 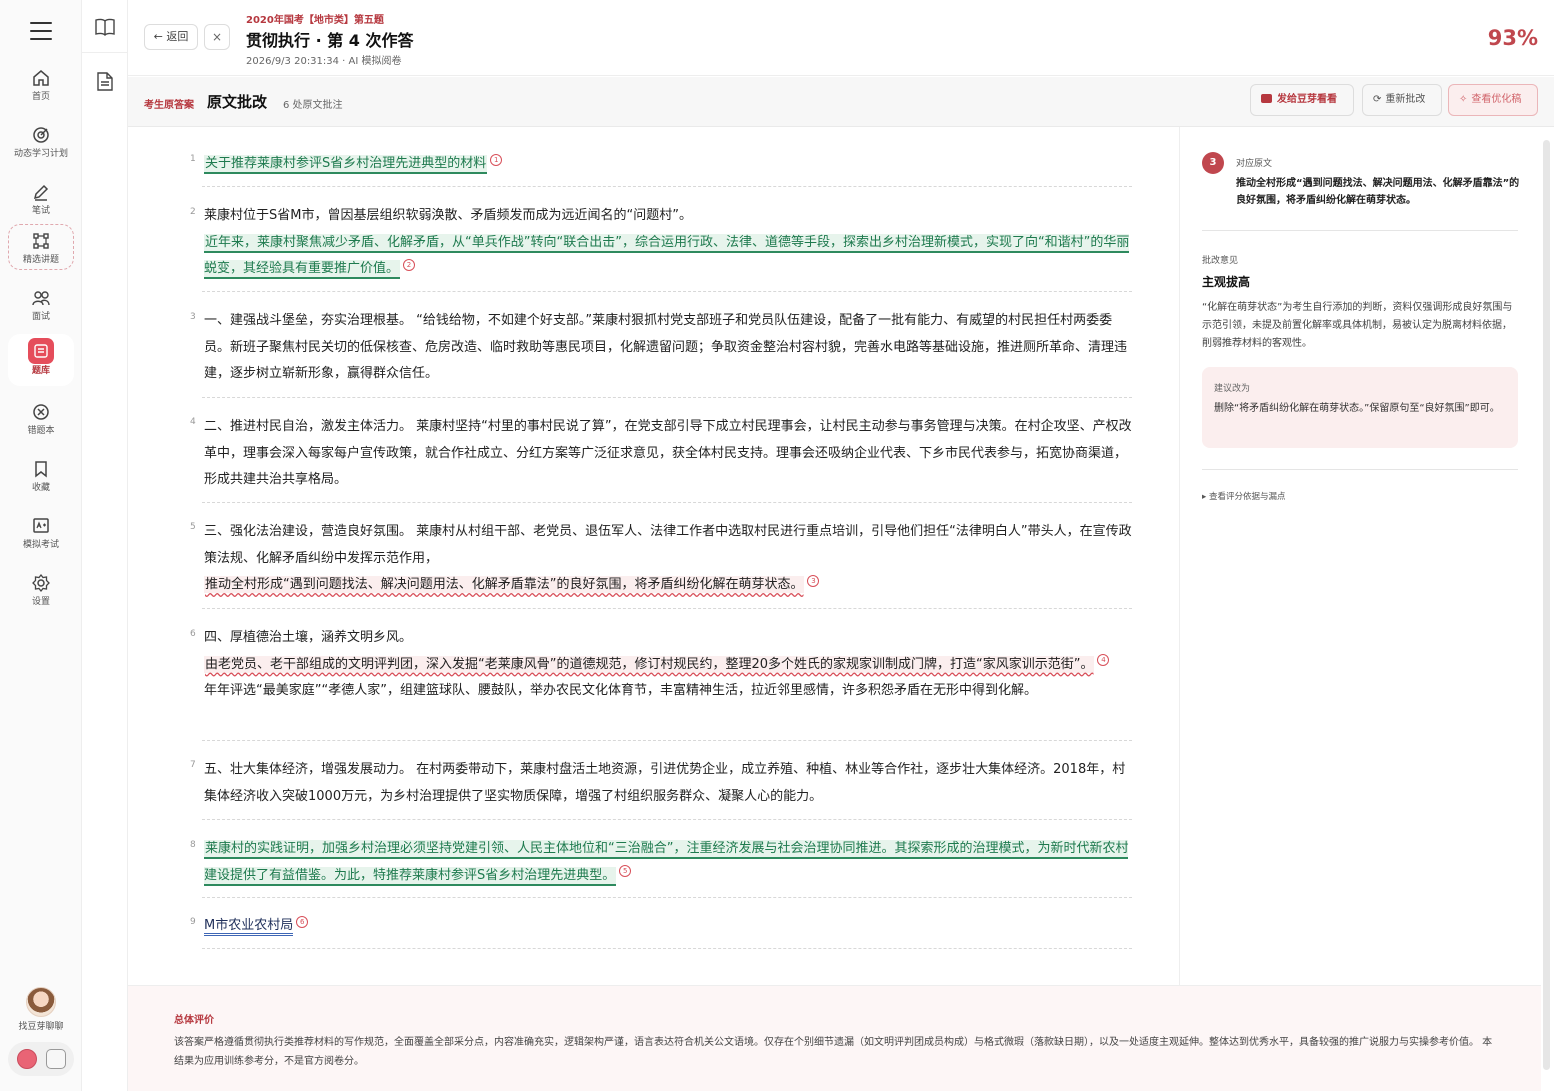 What do you see at coordinates (237, 102) in the screenshot?
I see `section-title: 原文批改` at bounding box center [237, 102].